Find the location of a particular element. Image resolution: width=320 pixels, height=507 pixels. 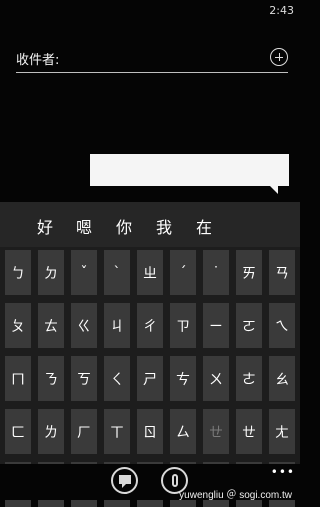

key: ㄙ is located at coordinates (183, 431).